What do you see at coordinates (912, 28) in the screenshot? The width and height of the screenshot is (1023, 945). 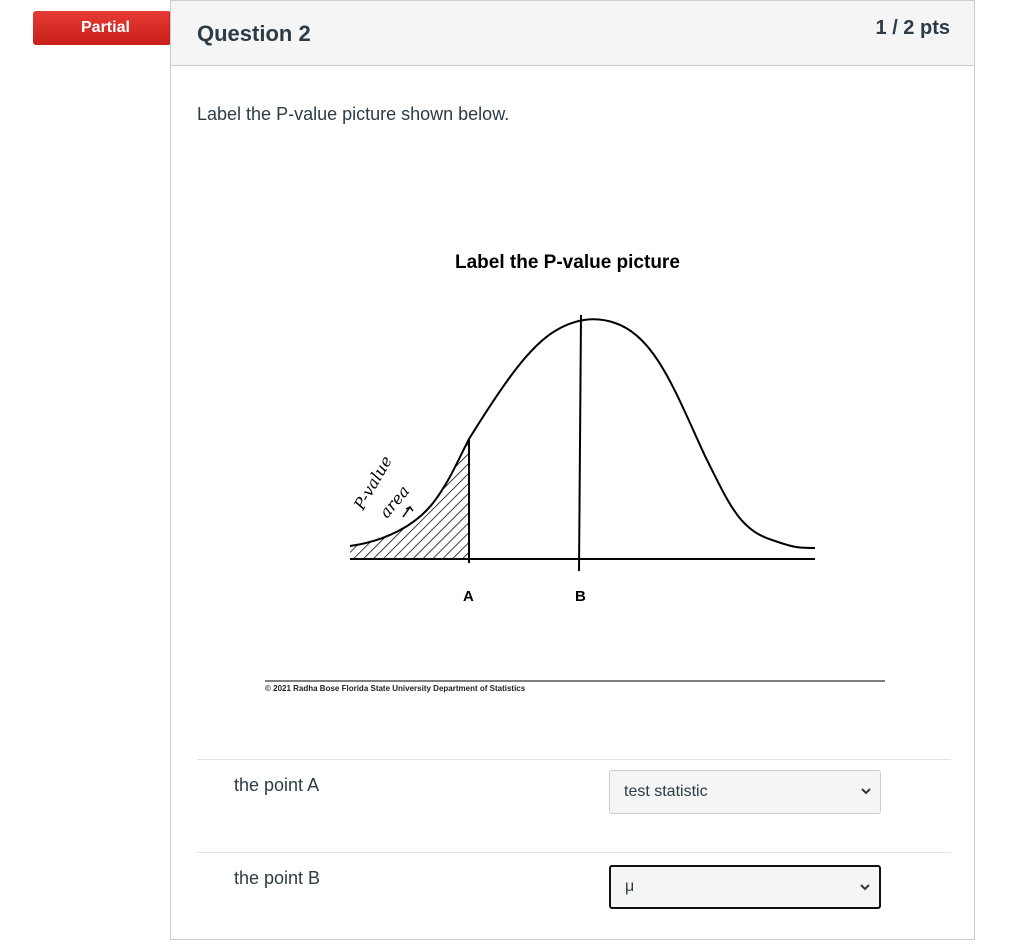 I see `question-points: 1 / 2 pts` at bounding box center [912, 28].